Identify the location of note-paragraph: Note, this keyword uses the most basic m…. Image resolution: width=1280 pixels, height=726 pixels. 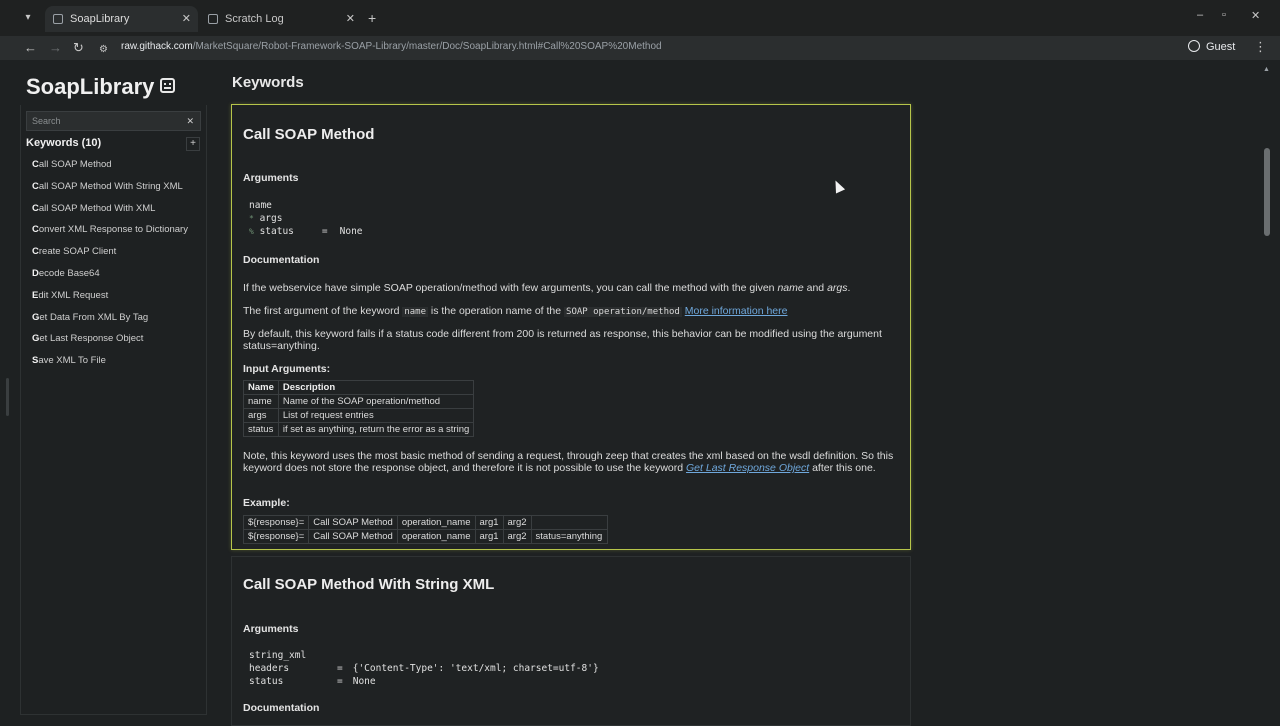
(568, 462).